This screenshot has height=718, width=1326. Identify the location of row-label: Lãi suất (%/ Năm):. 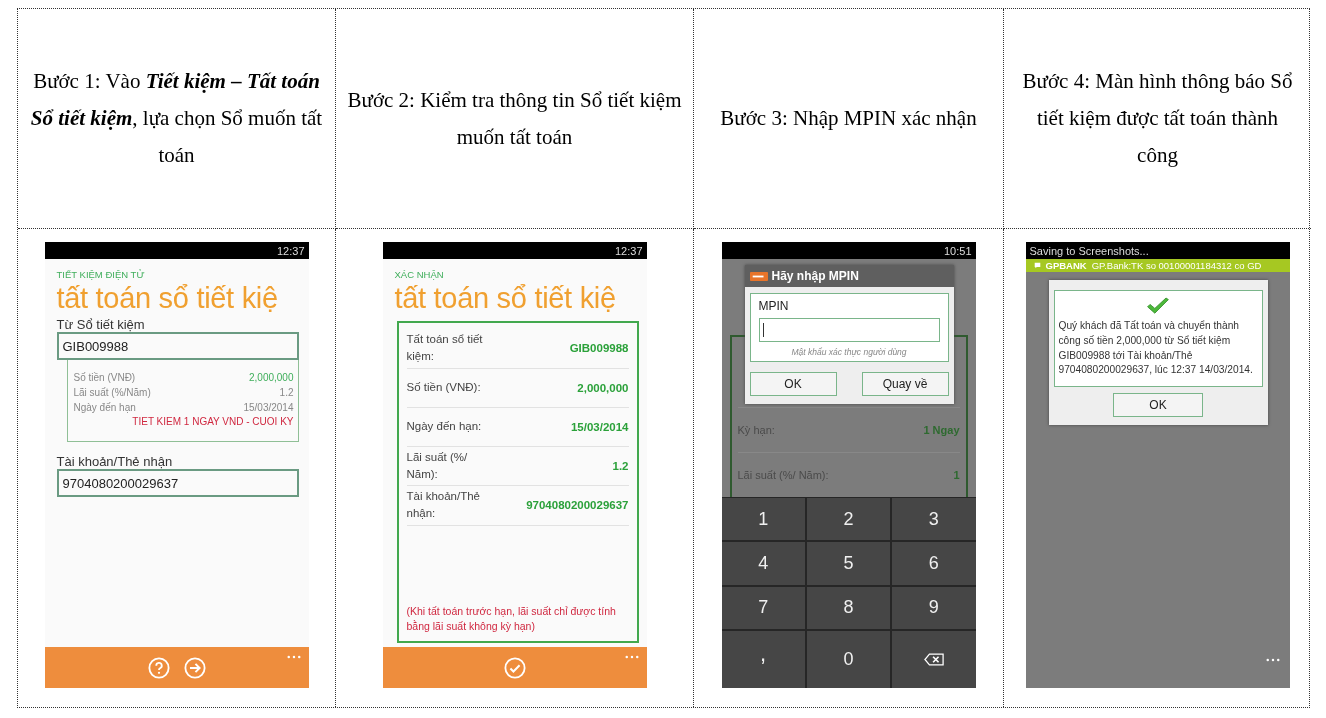
(437, 465).